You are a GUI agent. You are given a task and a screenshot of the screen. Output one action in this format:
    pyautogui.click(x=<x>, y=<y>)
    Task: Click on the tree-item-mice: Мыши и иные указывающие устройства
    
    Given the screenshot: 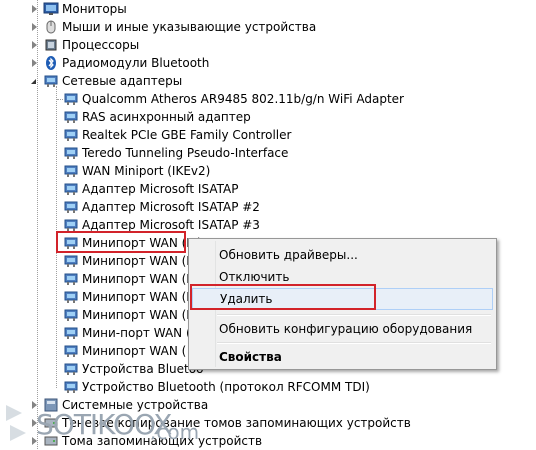 What is the action you would take?
    pyautogui.click(x=268, y=27)
    